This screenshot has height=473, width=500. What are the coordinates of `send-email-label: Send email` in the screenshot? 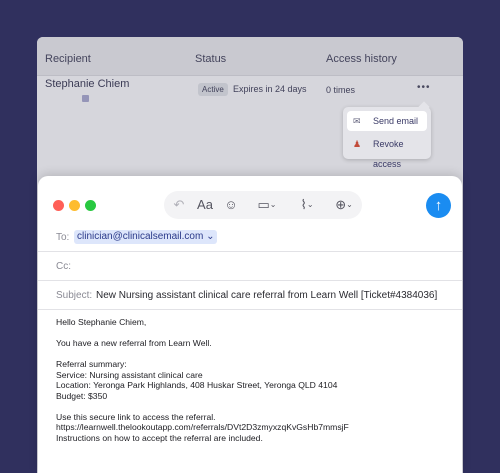 It's located at (396, 121).